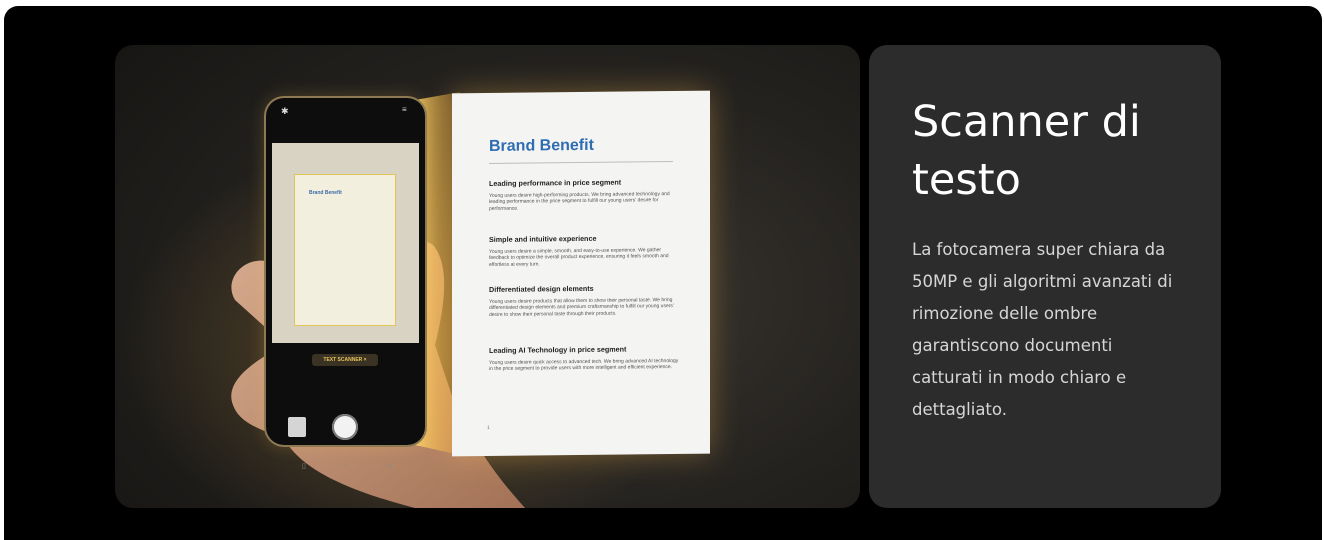 This screenshot has width=1324, height=540. Describe the element at coordinates (297, 427) in the screenshot. I see `gallery-thumbnail` at that location.